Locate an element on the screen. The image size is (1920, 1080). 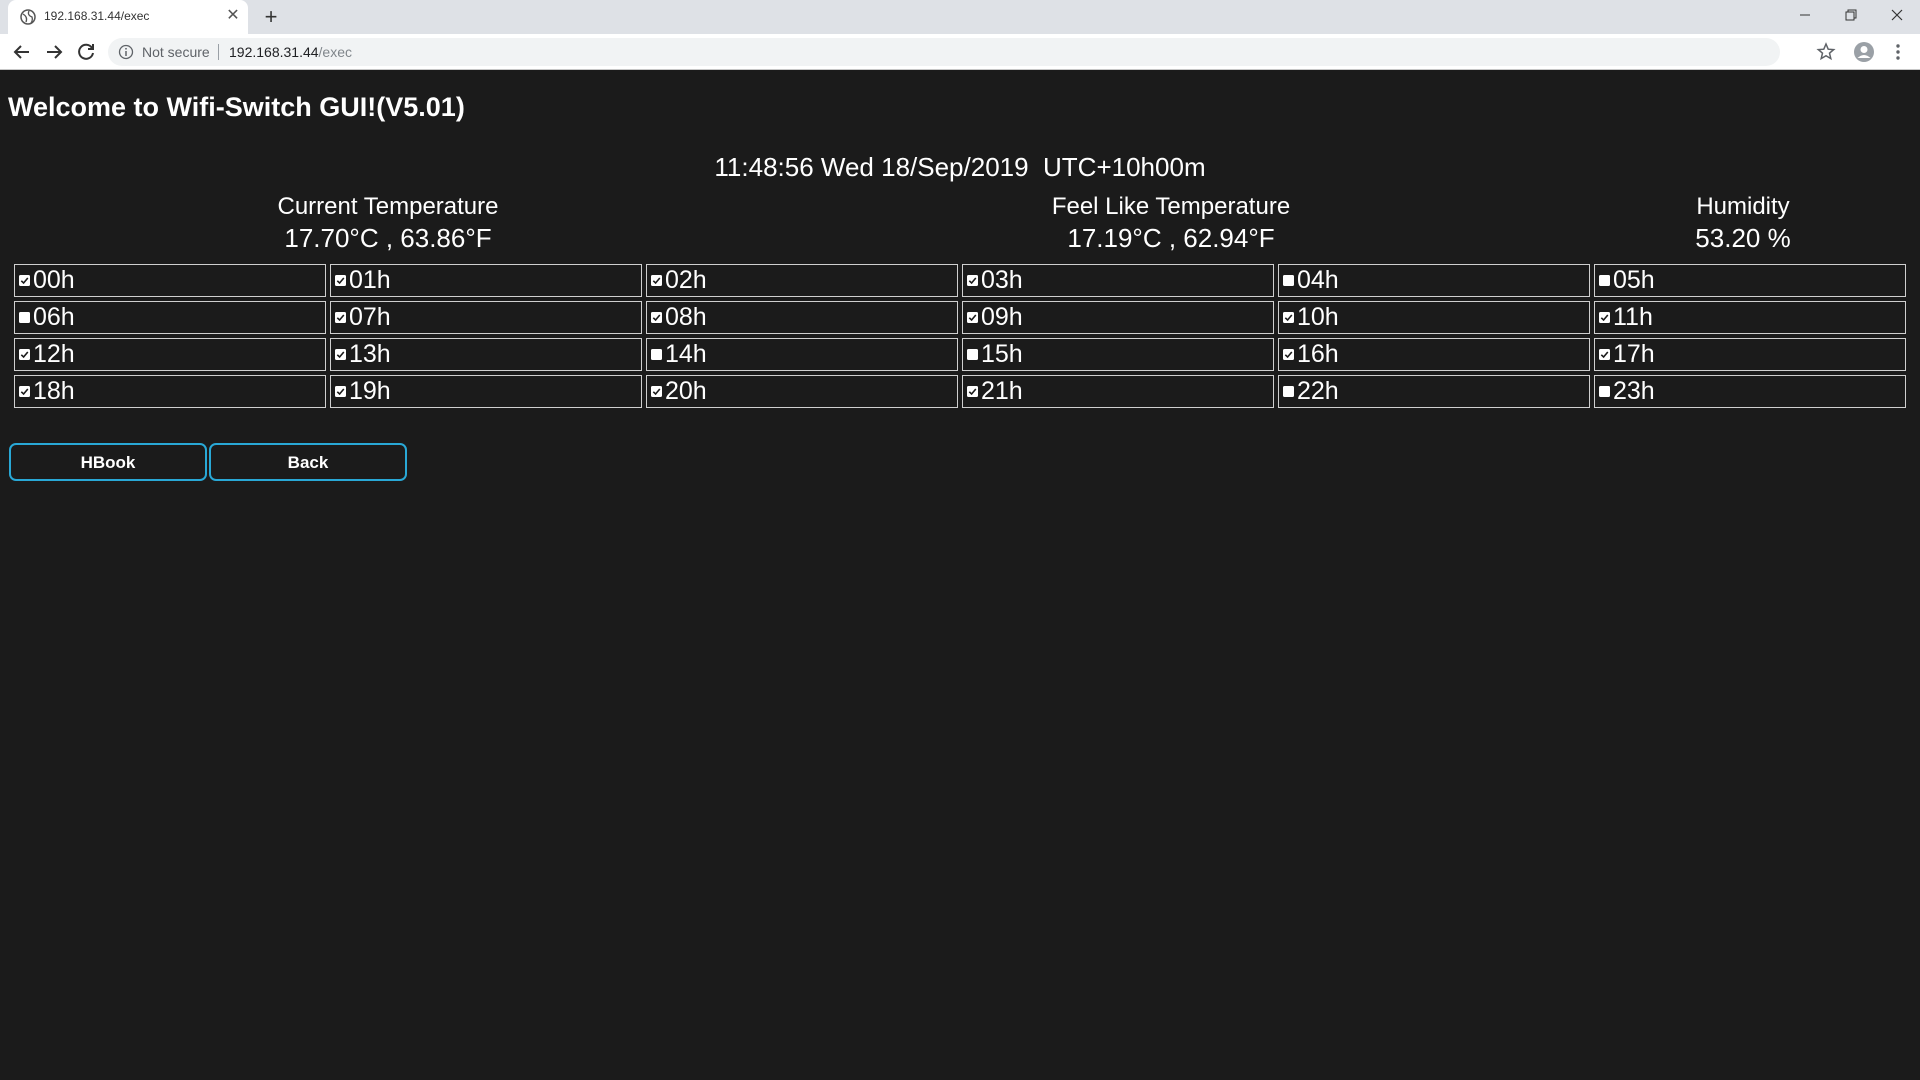
hour-label: 15h is located at coordinates (1002, 354).